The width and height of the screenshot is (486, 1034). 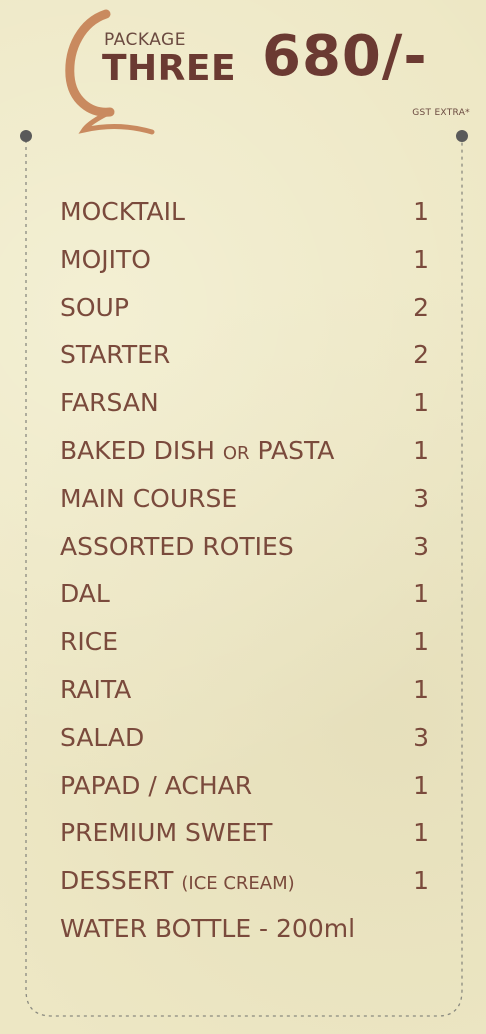 What do you see at coordinates (26, 136) in the screenshot?
I see `pin-dot-left-icon` at bounding box center [26, 136].